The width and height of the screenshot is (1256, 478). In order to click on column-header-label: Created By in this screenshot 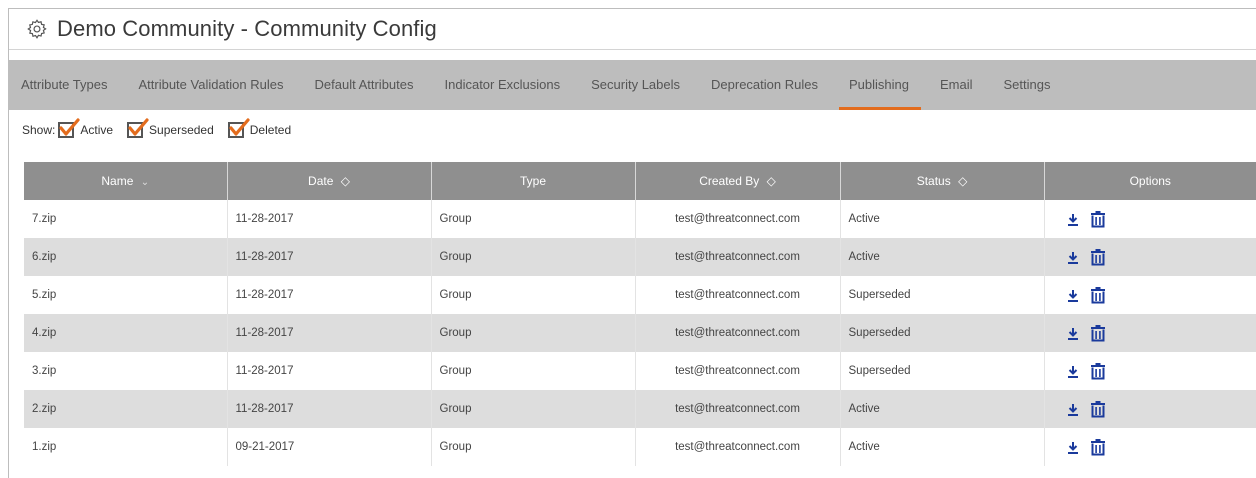, I will do `click(729, 181)`.